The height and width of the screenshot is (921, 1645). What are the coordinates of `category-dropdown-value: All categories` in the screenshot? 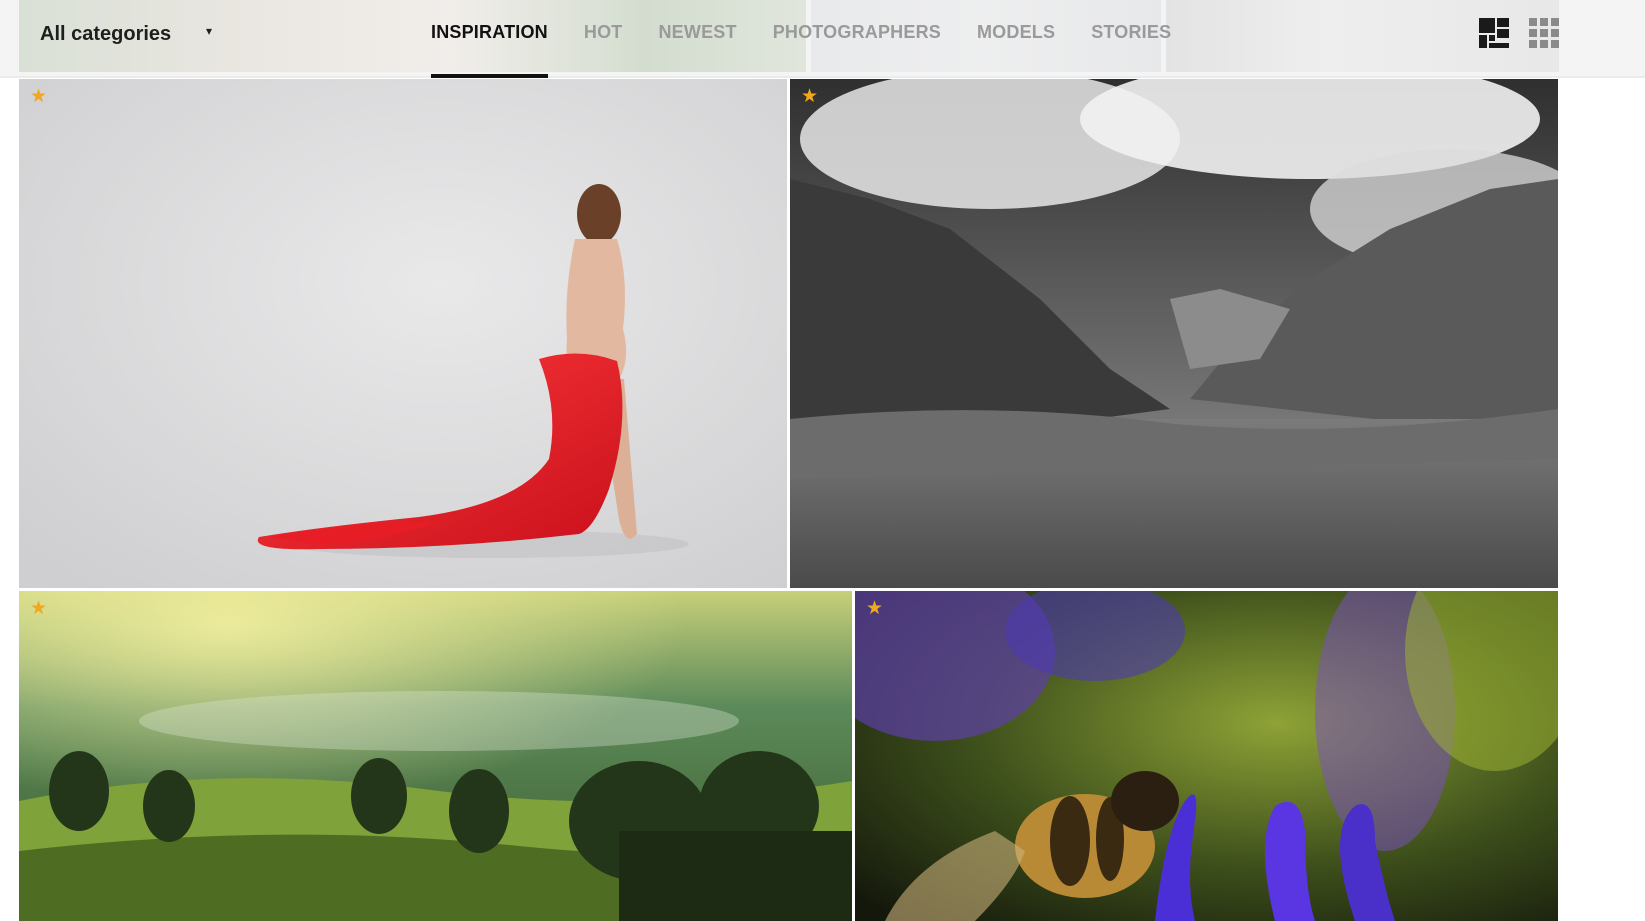 It's located at (106, 33).